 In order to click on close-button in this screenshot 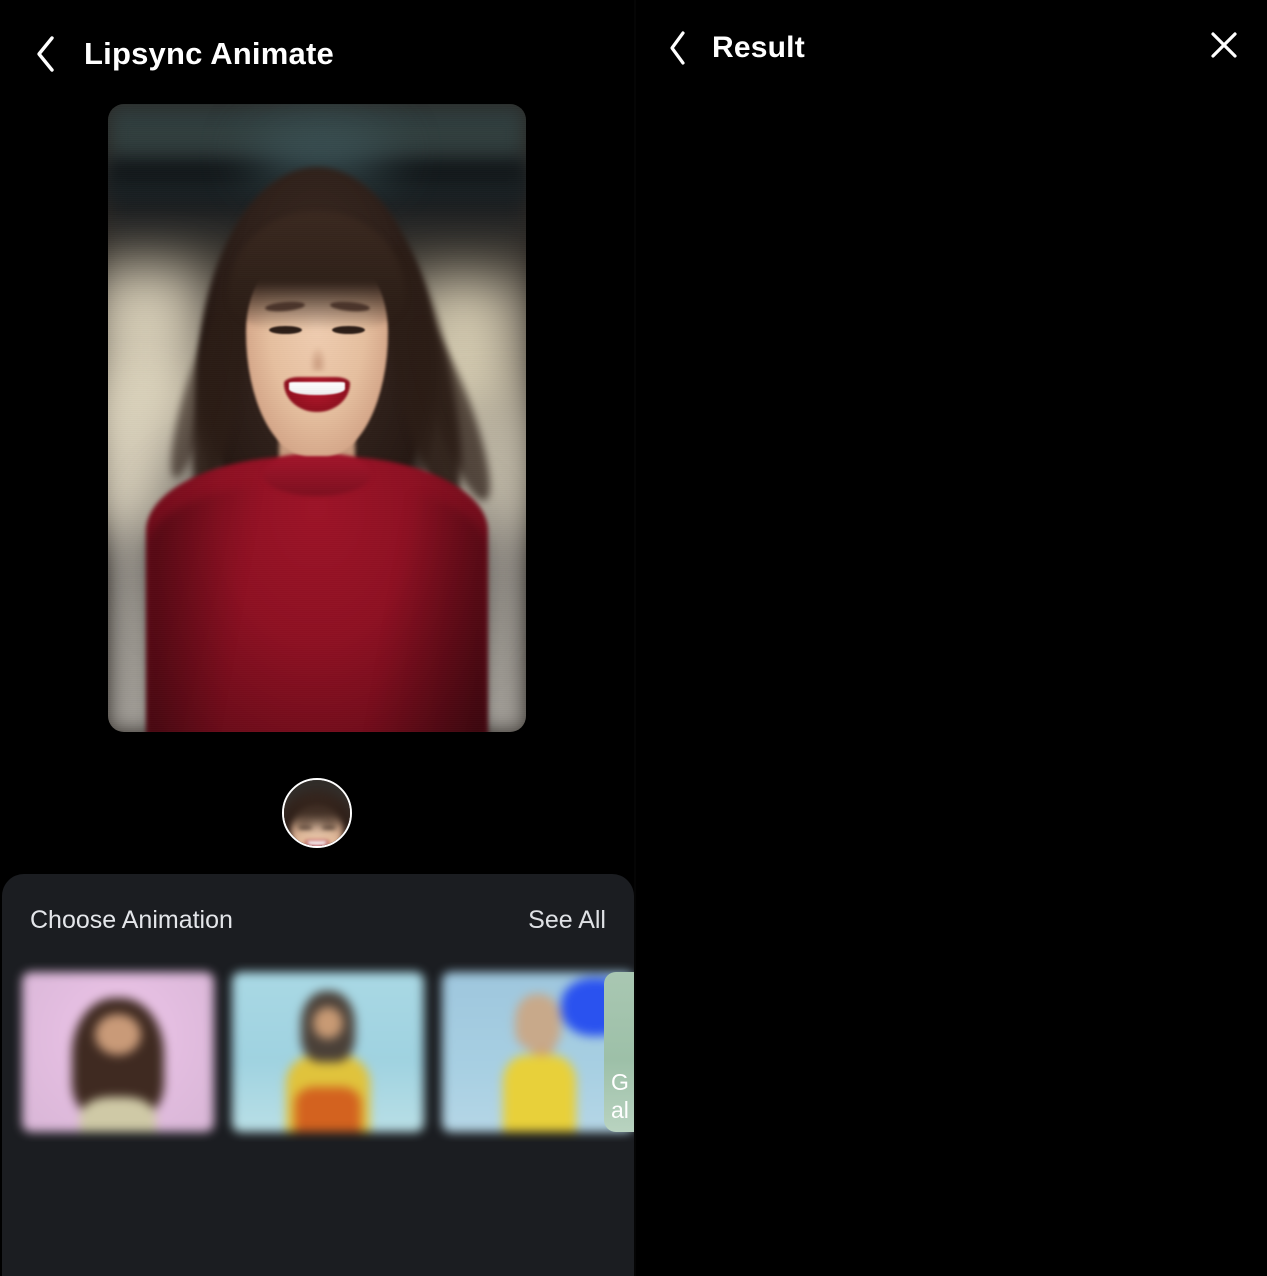, I will do `click(1224, 48)`.